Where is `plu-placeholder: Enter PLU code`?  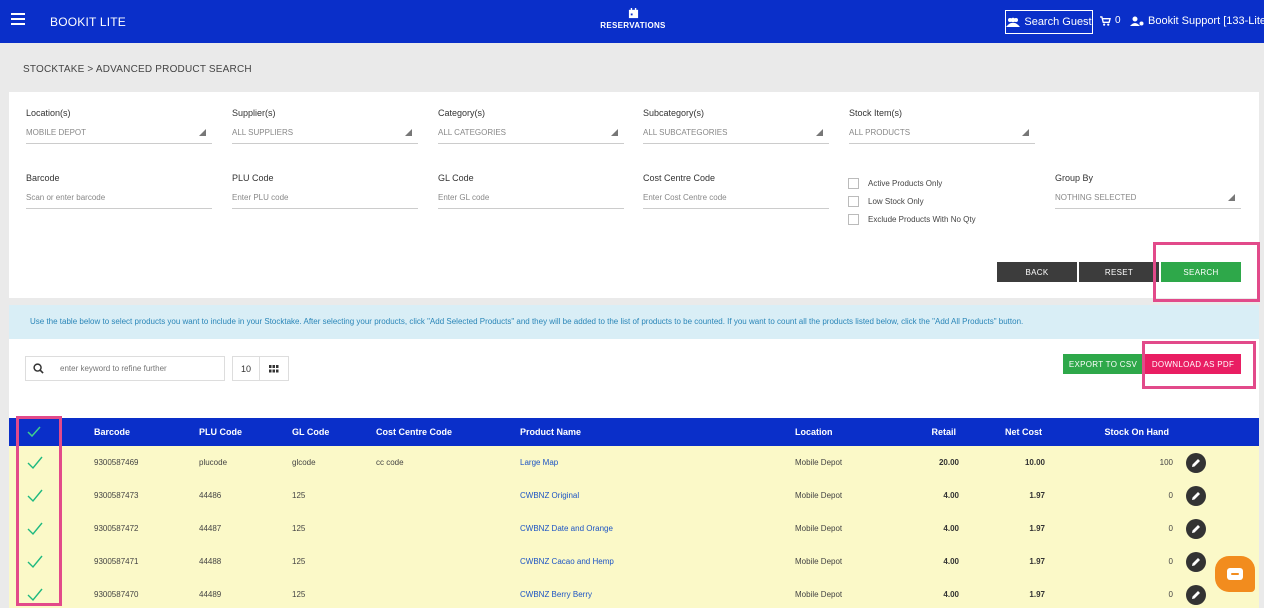 plu-placeholder: Enter PLU code is located at coordinates (325, 201).